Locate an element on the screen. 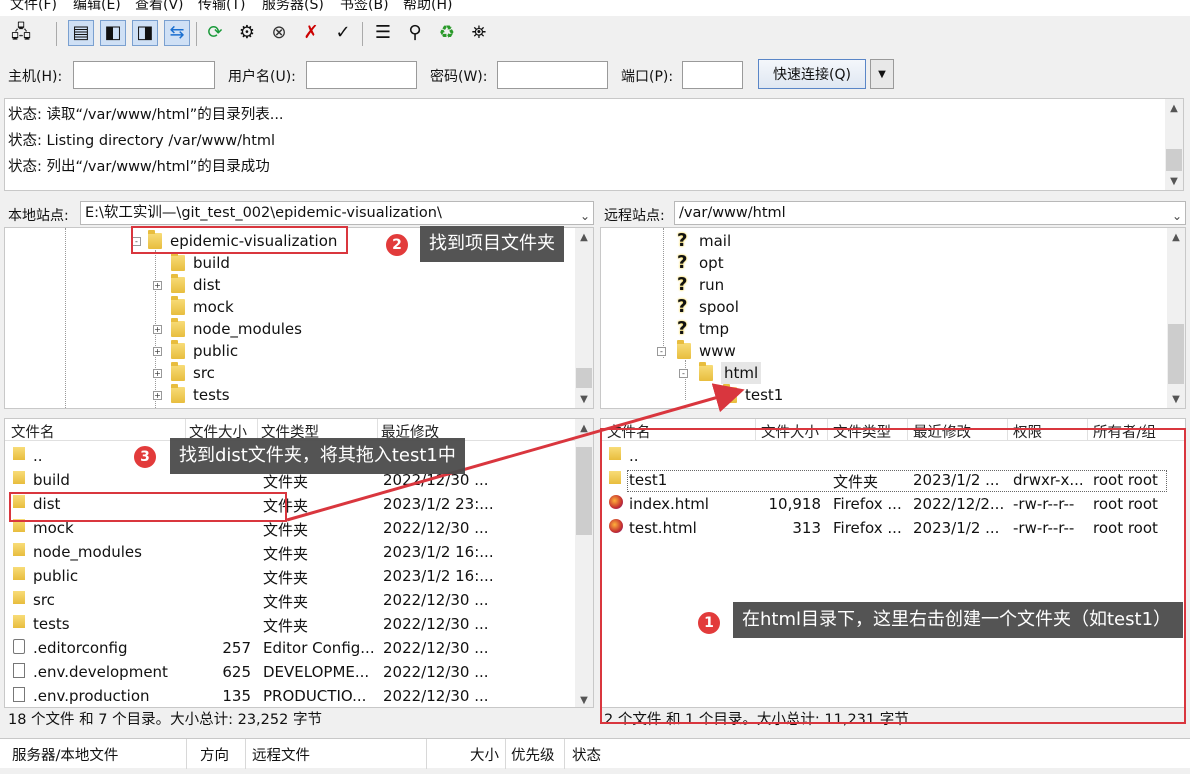 This screenshot has width=1190, height=774. annotation-badge: 2 is located at coordinates (397, 245).